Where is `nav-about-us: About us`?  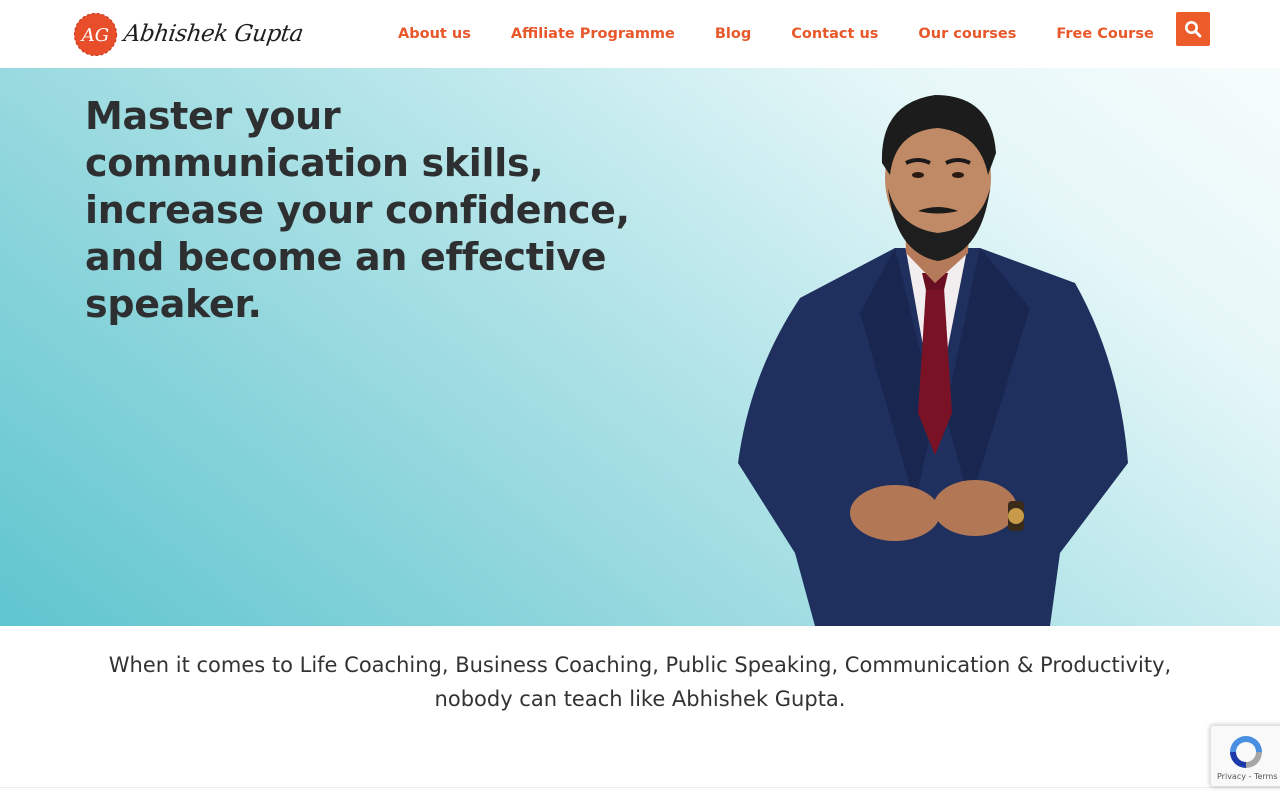
nav-about-us: About us is located at coordinates (434, 34).